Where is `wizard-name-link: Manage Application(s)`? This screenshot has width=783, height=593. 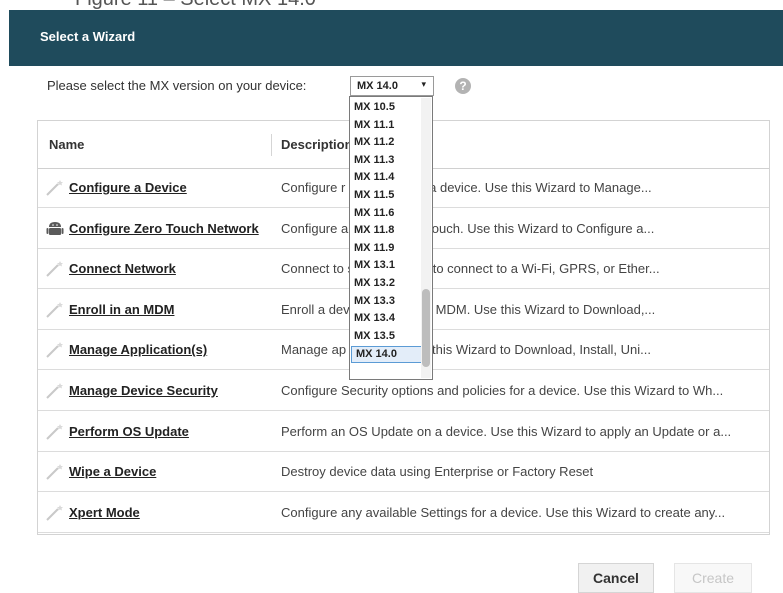 wizard-name-link: Manage Application(s) is located at coordinates (138, 349).